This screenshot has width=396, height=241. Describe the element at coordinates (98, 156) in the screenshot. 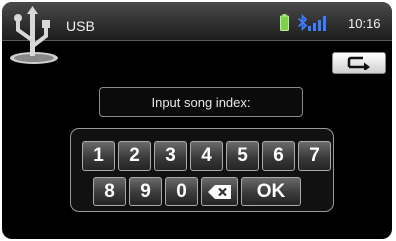

I see `key-1: 1` at that location.